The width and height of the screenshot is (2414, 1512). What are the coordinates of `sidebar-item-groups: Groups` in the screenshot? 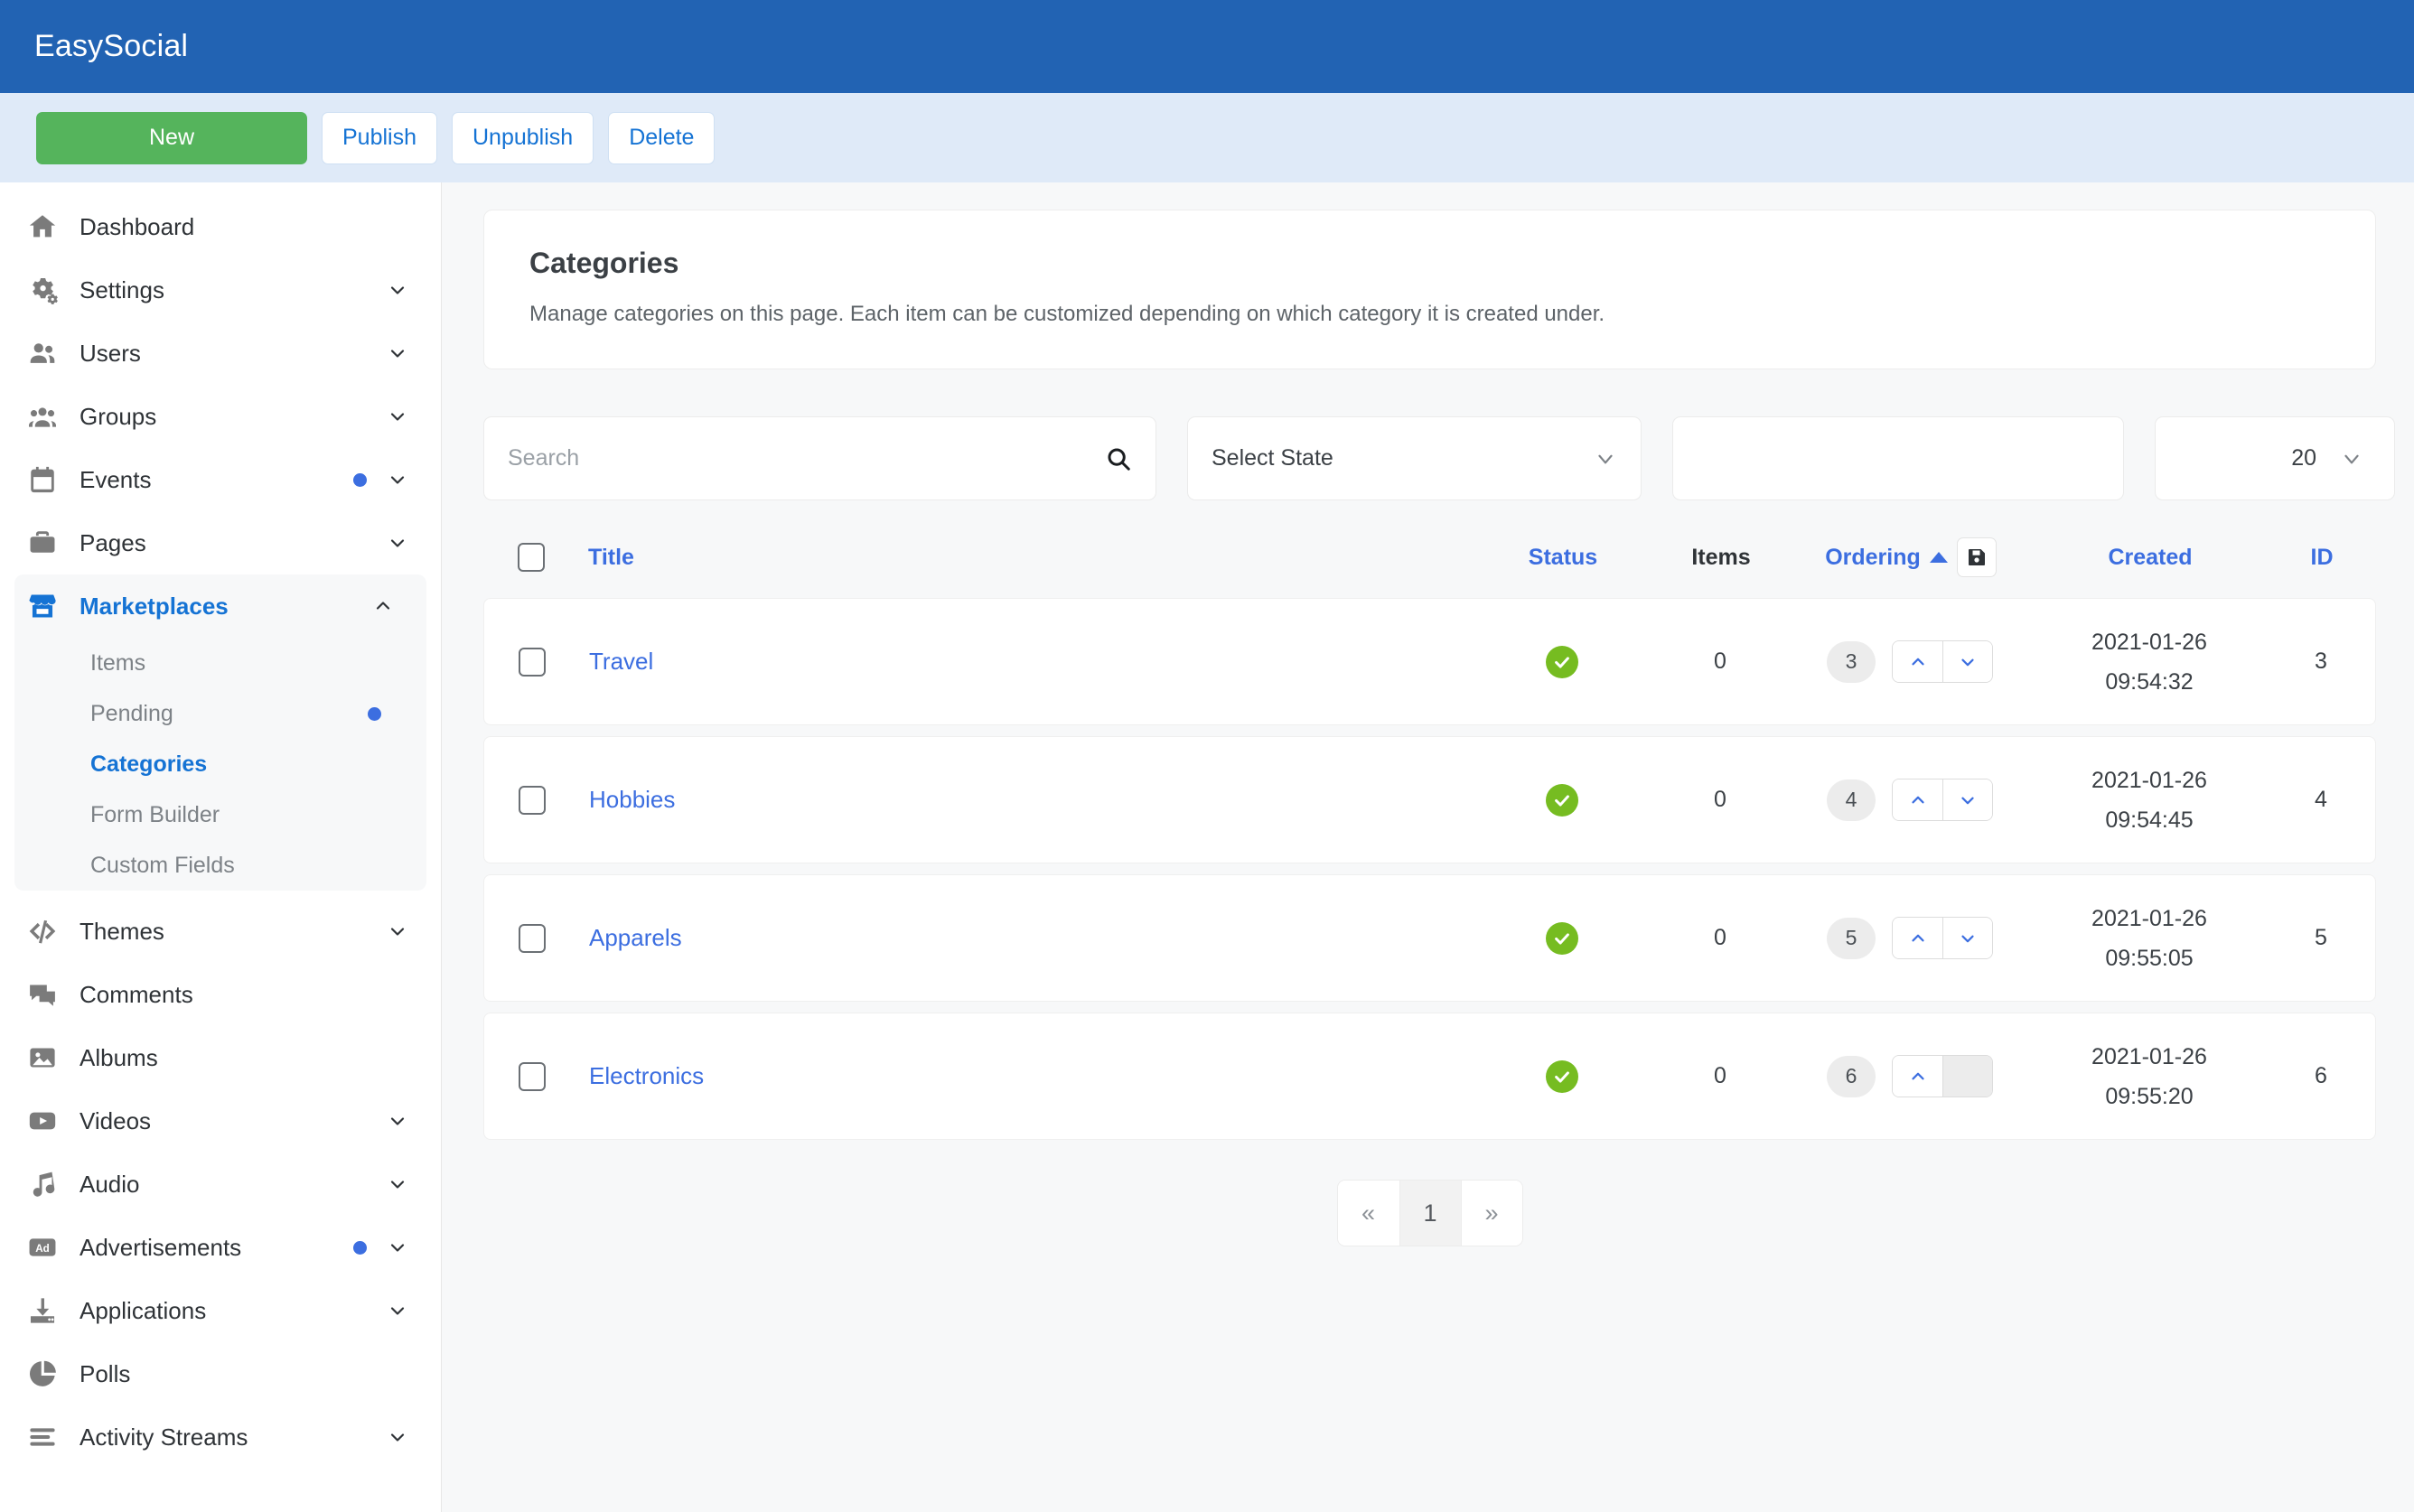 It's located at (221, 416).